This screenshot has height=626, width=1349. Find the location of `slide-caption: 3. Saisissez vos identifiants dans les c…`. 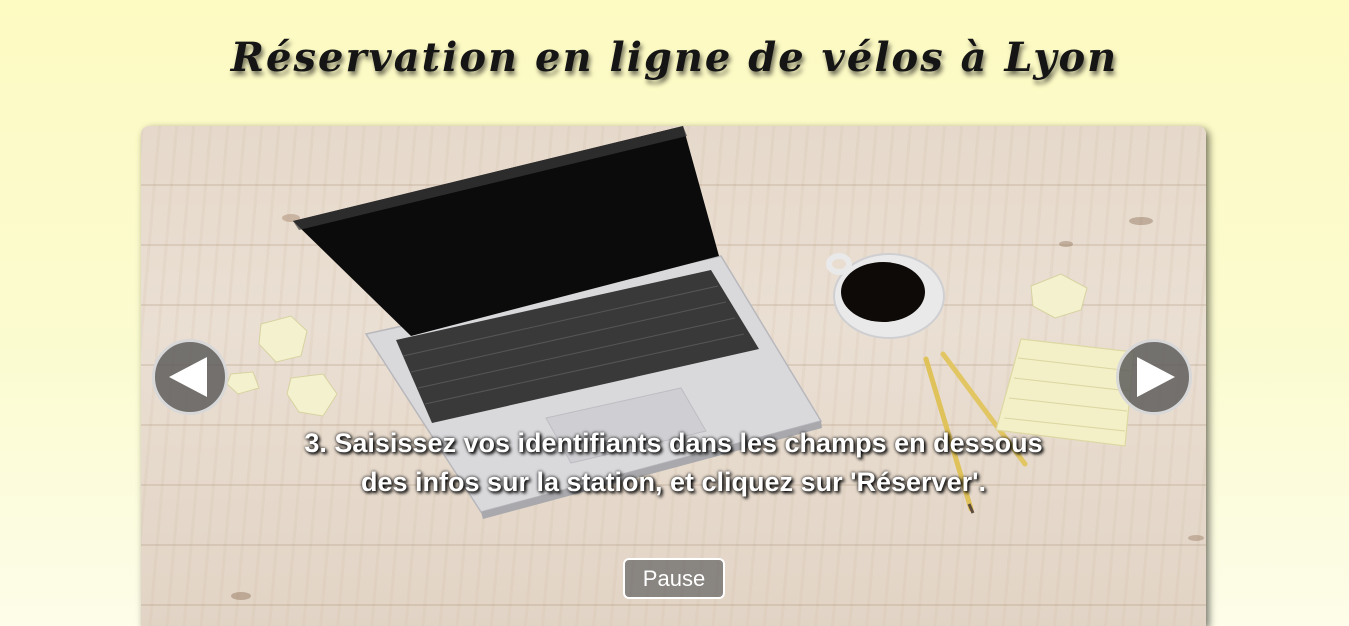

slide-caption: 3. Saisissez vos identifiants dans les c… is located at coordinates (673, 462).